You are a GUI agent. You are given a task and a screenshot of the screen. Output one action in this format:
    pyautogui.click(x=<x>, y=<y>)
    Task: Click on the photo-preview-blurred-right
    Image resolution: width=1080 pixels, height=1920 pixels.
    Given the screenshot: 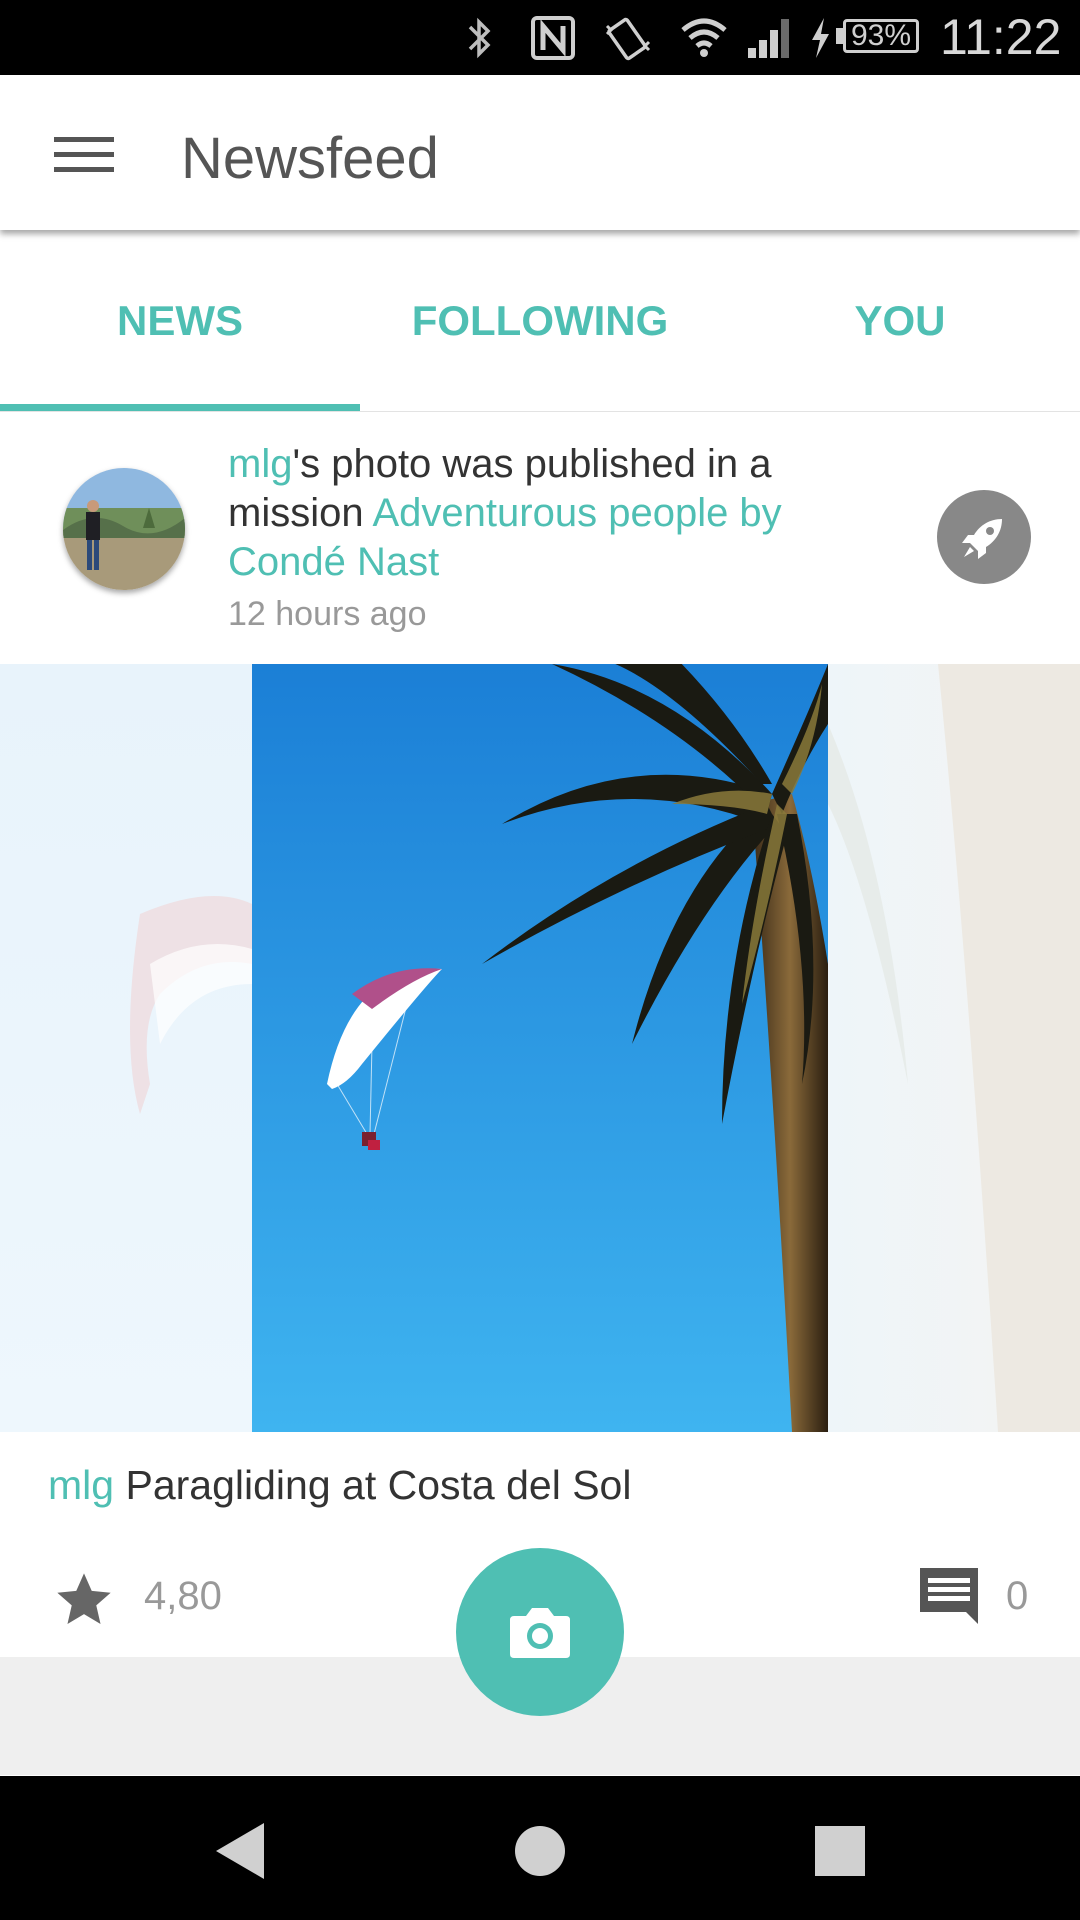 What is the action you would take?
    pyautogui.click(x=954, y=1048)
    